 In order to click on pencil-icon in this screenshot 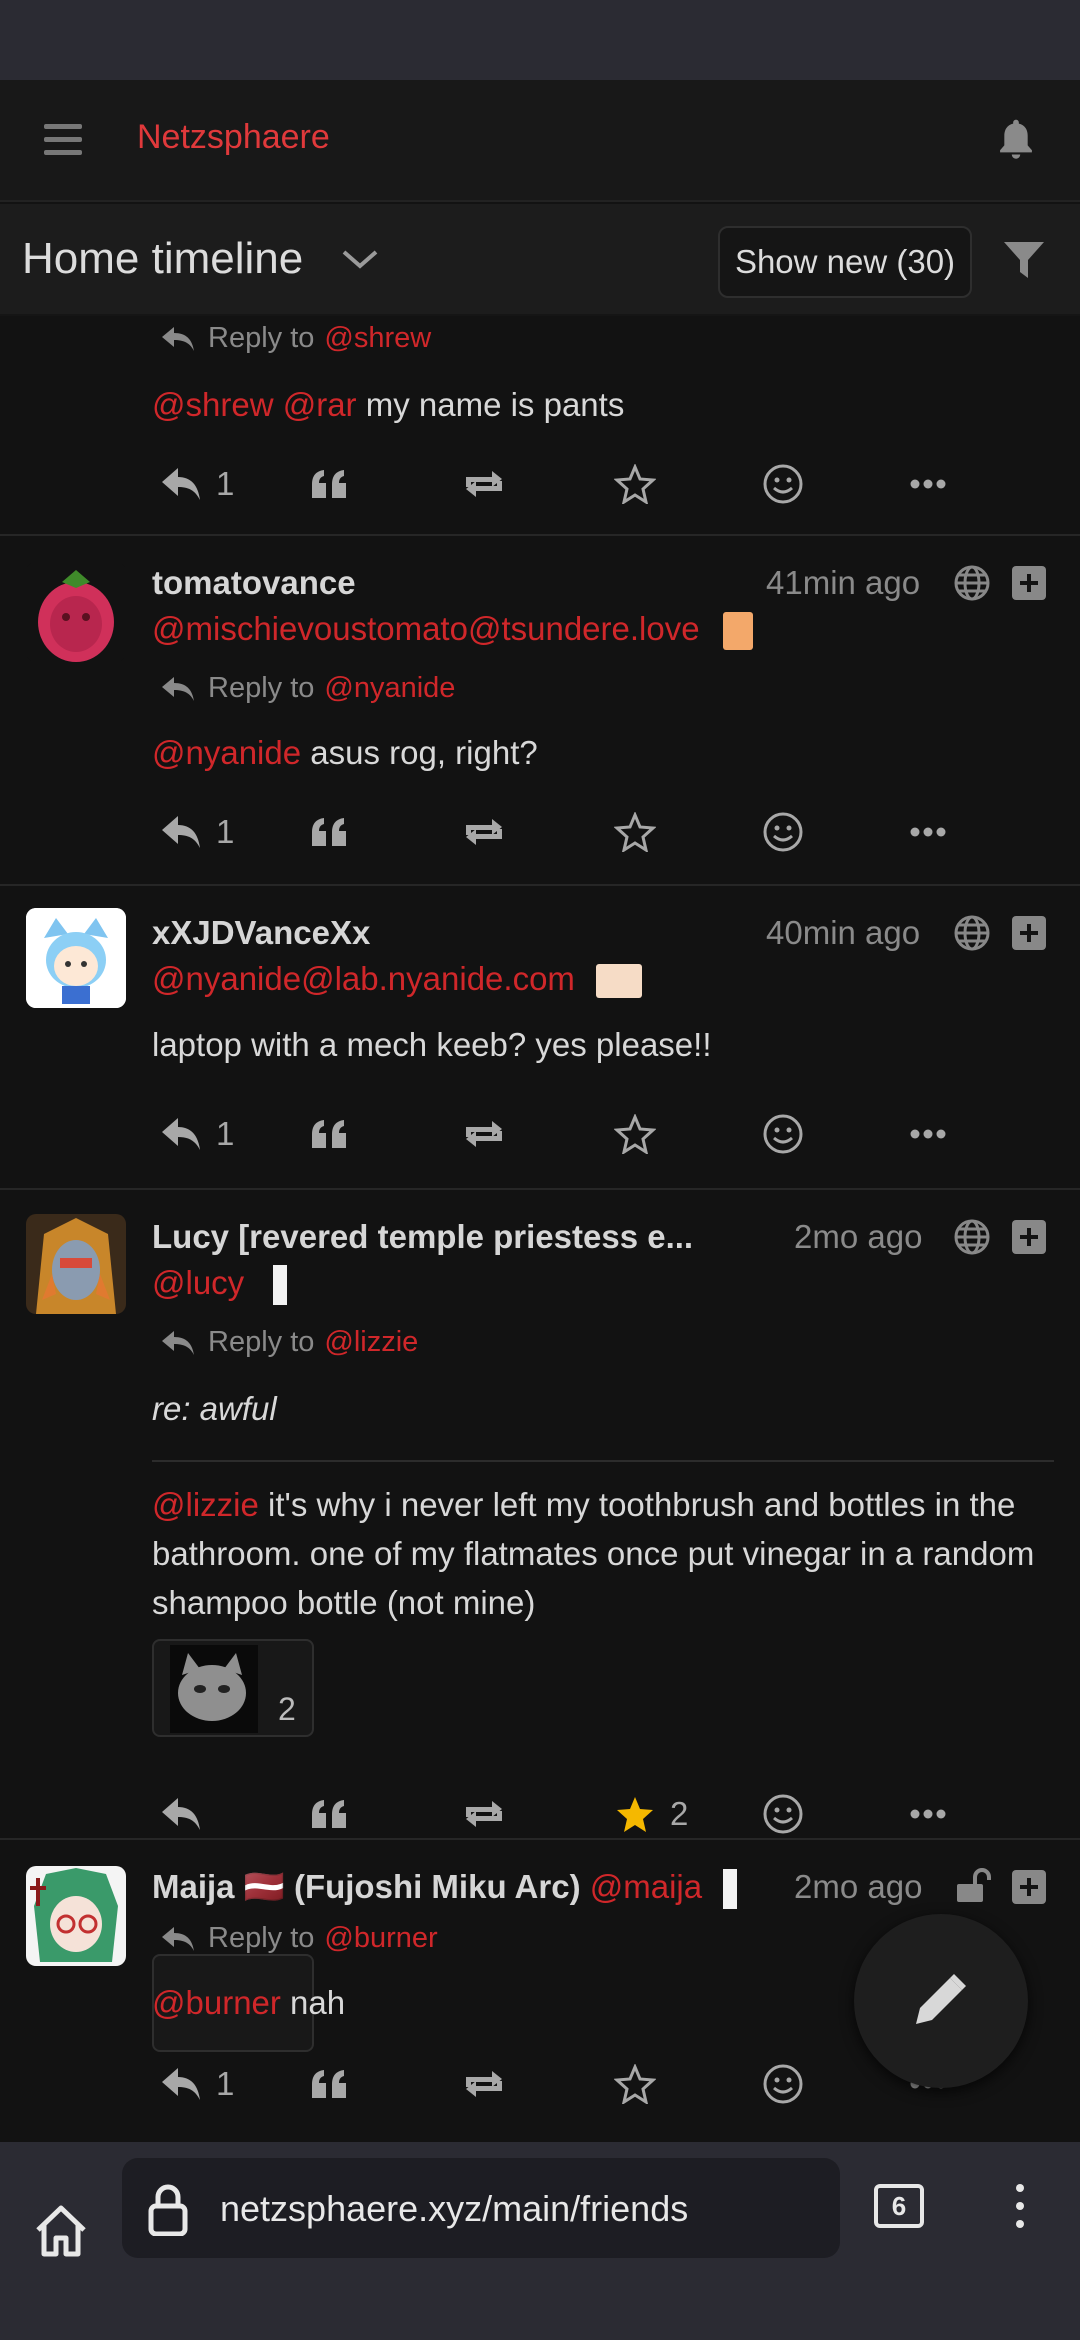, I will do `click(941, 1999)`.